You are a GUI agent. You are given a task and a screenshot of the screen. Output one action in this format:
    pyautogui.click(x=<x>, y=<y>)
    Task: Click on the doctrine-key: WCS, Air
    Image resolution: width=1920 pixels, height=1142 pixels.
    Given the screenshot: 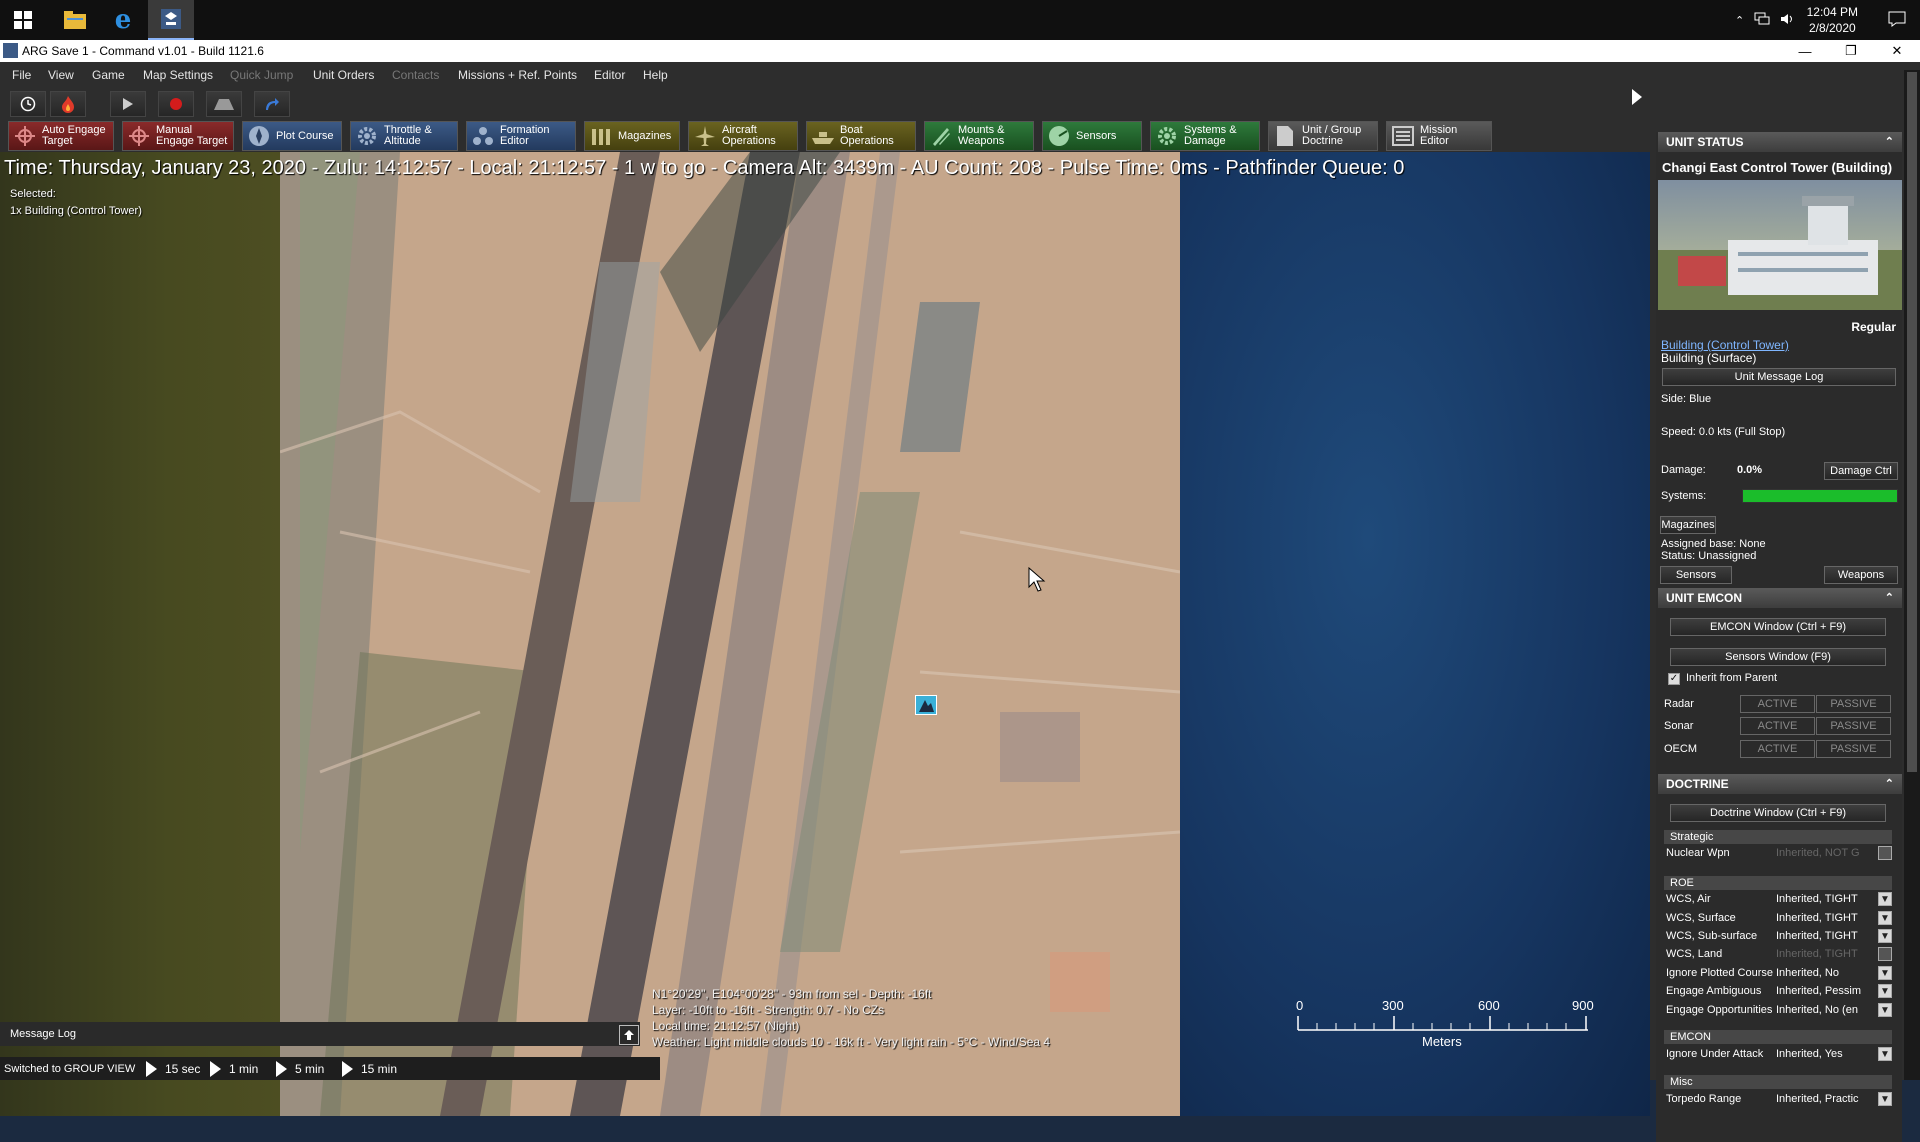 What is the action you would take?
    pyautogui.click(x=1688, y=899)
    